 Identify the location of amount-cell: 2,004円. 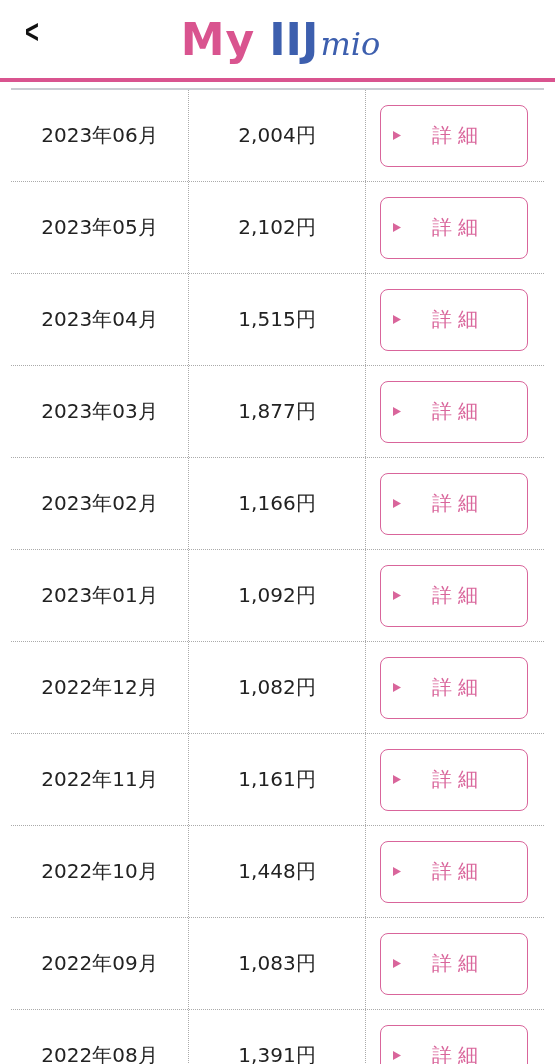
(277, 135).